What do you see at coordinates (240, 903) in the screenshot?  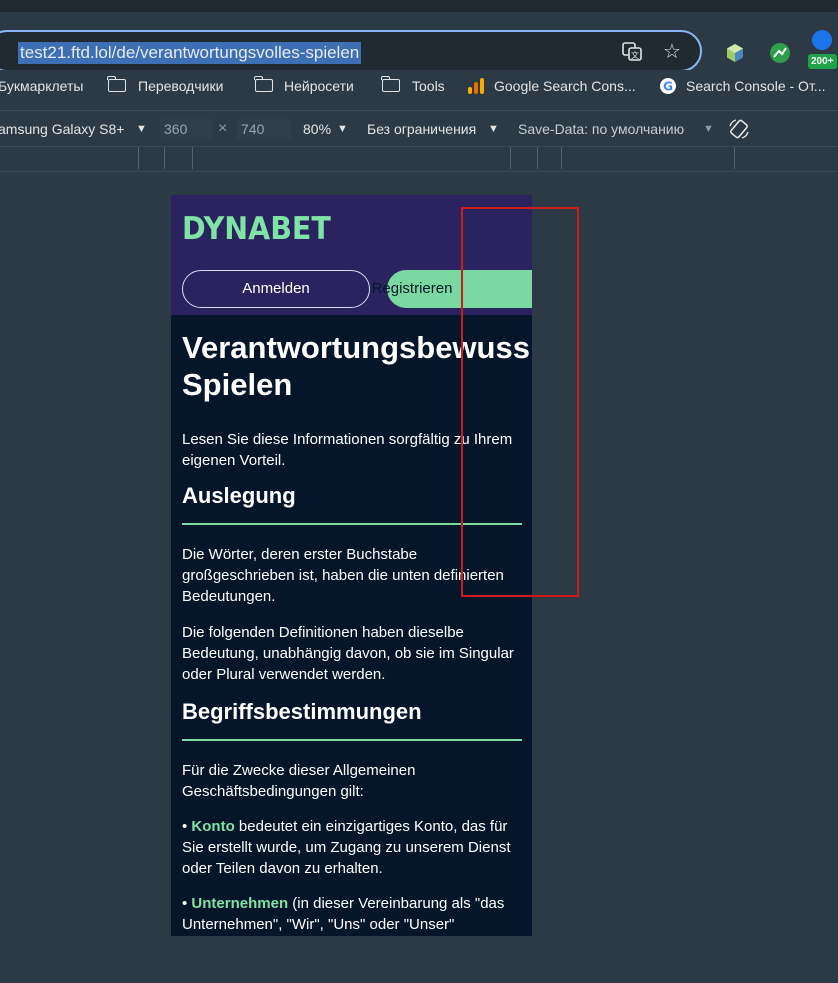 I see `definition-term: Unternehmen` at bounding box center [240, 903].